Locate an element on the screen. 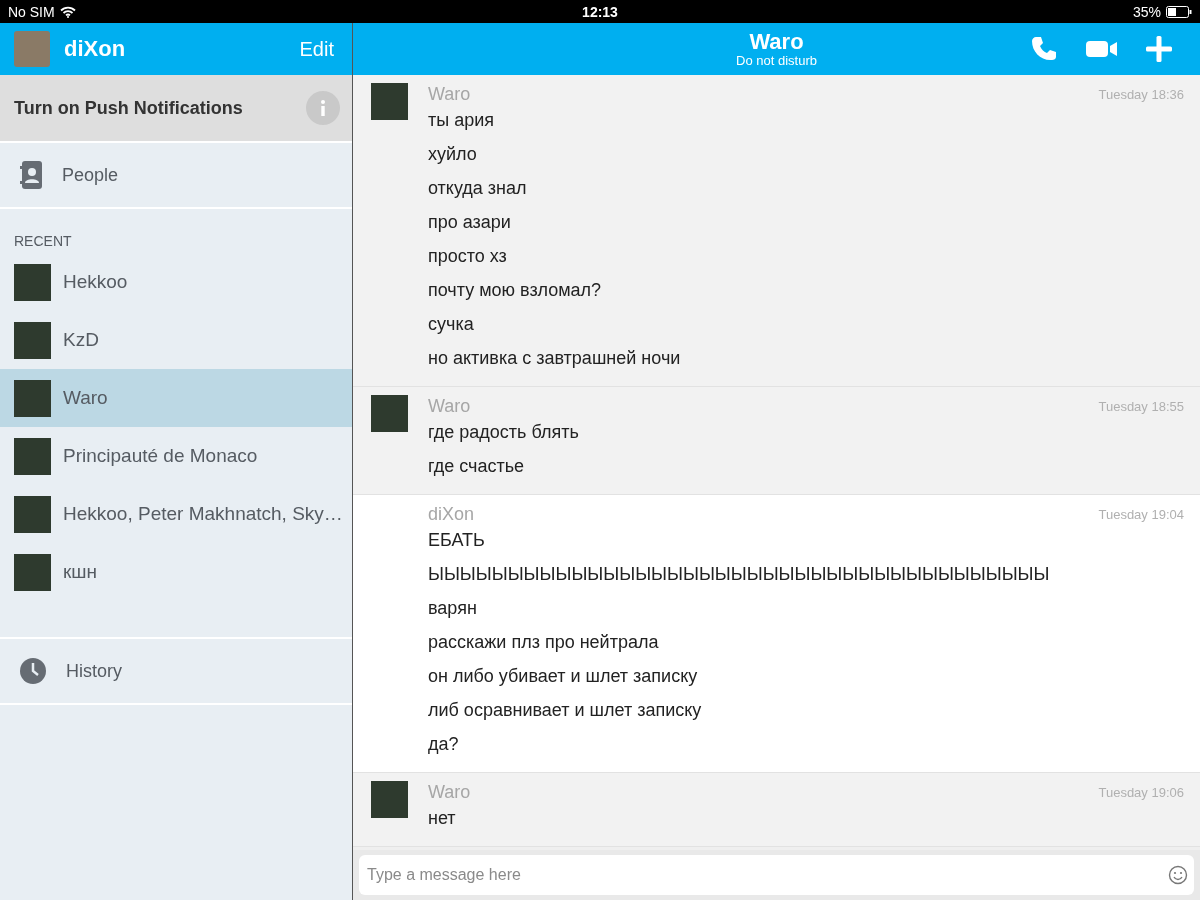  message-text: нет is located at coordinates (442, 818).